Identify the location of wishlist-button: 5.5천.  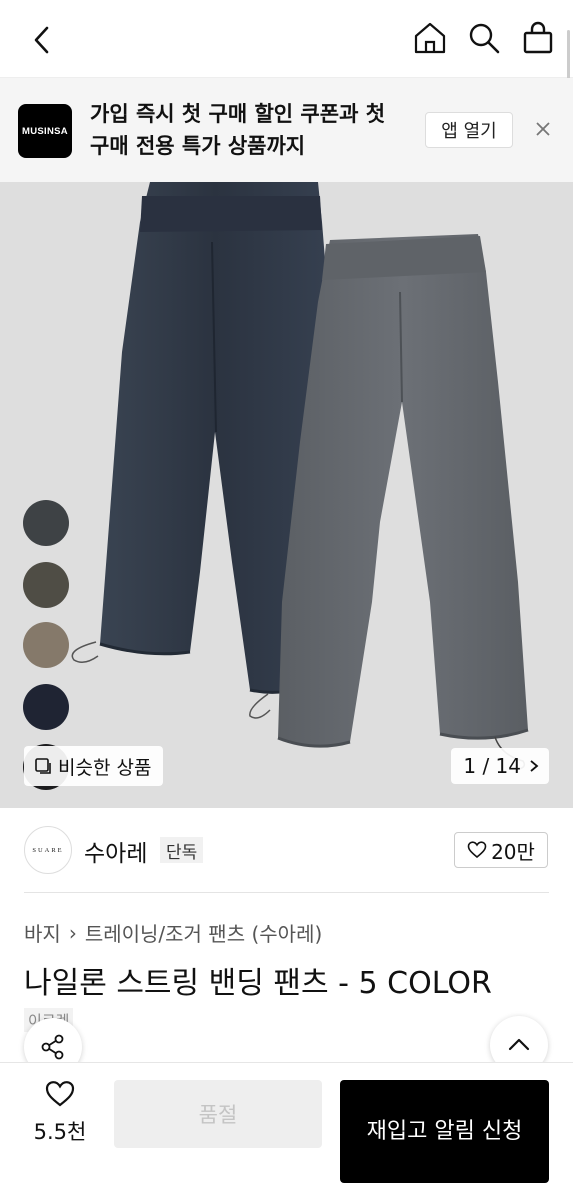
(60, 1113).